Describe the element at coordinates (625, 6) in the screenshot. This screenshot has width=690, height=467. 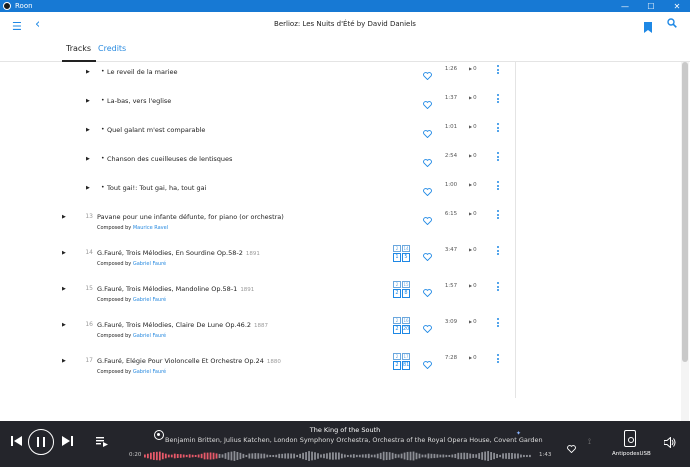
I see `minimize-button: —` at that location.